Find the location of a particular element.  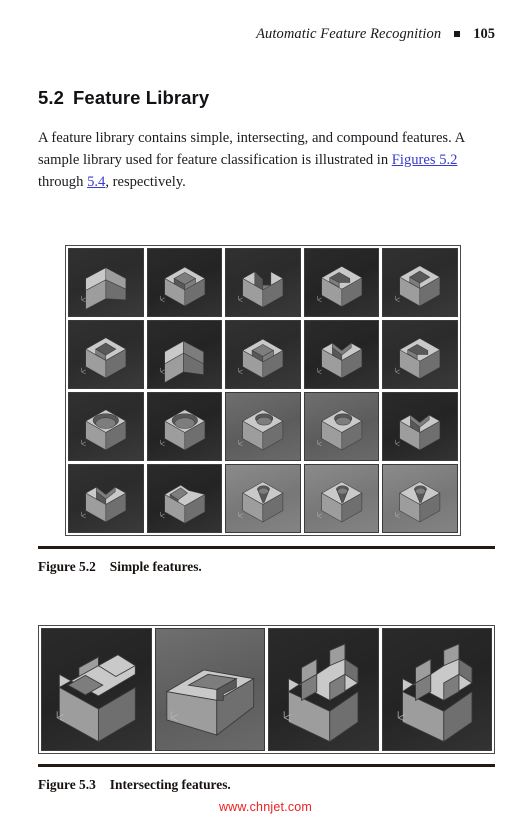

figure-cell-through-slot is located at coordinates (263, 282).